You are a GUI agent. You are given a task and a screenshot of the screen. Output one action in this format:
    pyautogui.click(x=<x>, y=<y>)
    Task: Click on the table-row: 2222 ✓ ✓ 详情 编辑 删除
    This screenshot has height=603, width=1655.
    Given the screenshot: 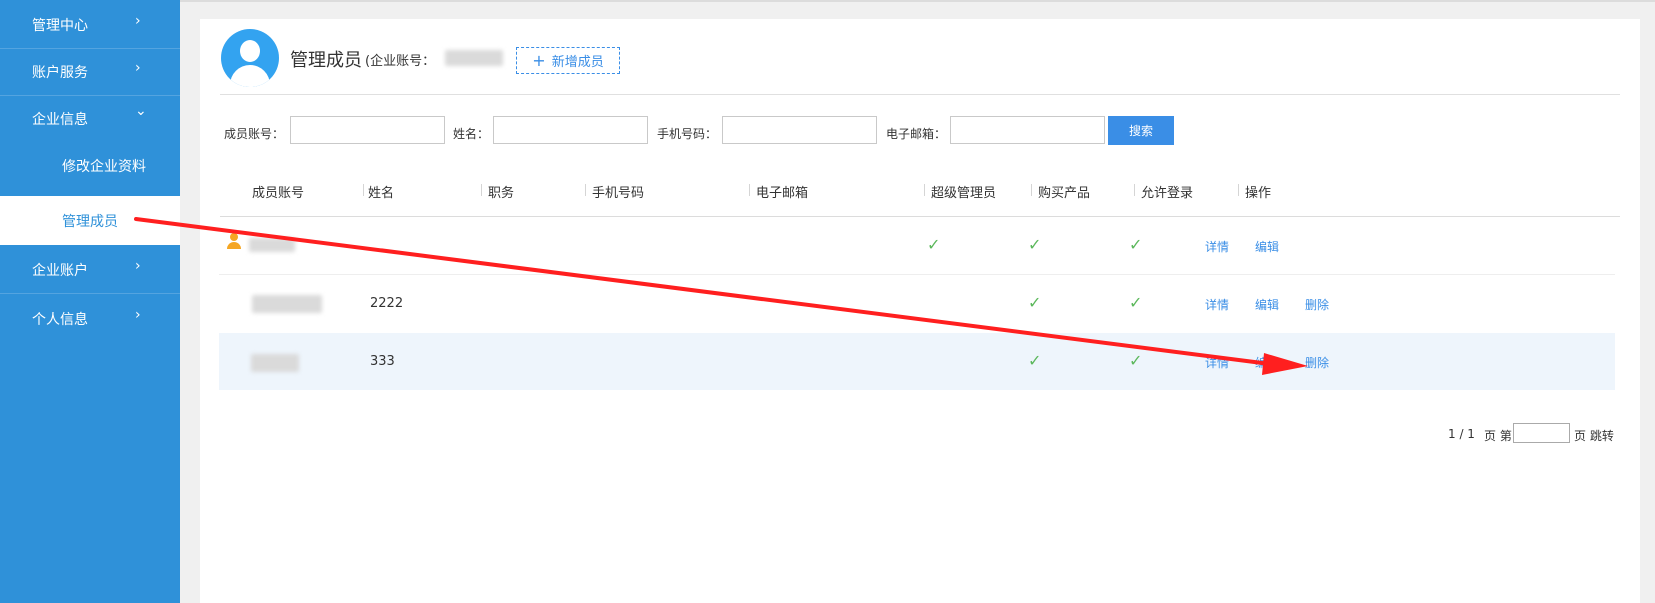 What is the action you would take?
    pyautogui.click(x=917, y=303)
    